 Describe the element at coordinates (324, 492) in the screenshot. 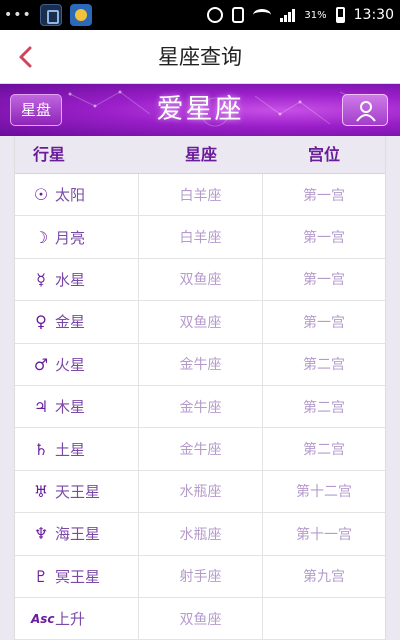

I see `house-cell: 第十二宫` at that location.